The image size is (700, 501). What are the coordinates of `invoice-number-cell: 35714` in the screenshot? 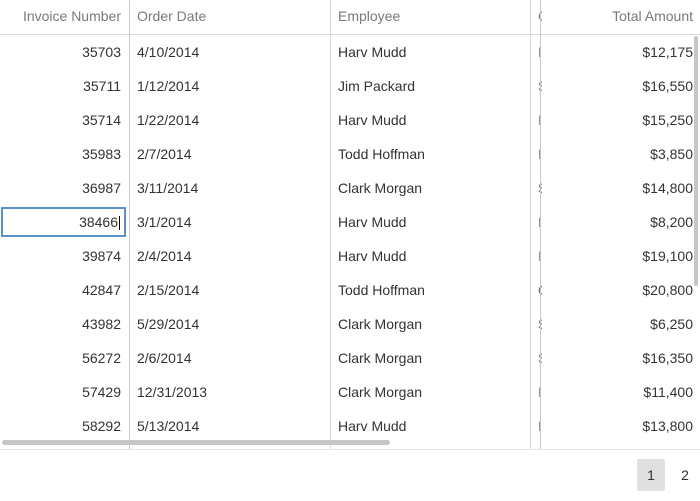 It's located at (60, 120).